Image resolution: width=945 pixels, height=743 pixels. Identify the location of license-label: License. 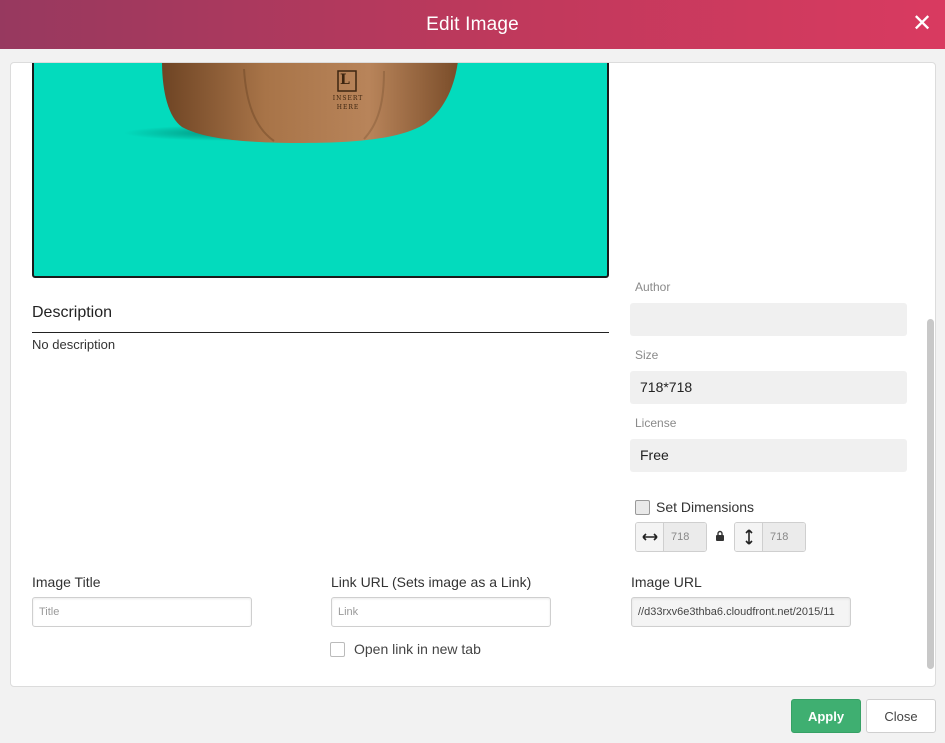
(656, 423).